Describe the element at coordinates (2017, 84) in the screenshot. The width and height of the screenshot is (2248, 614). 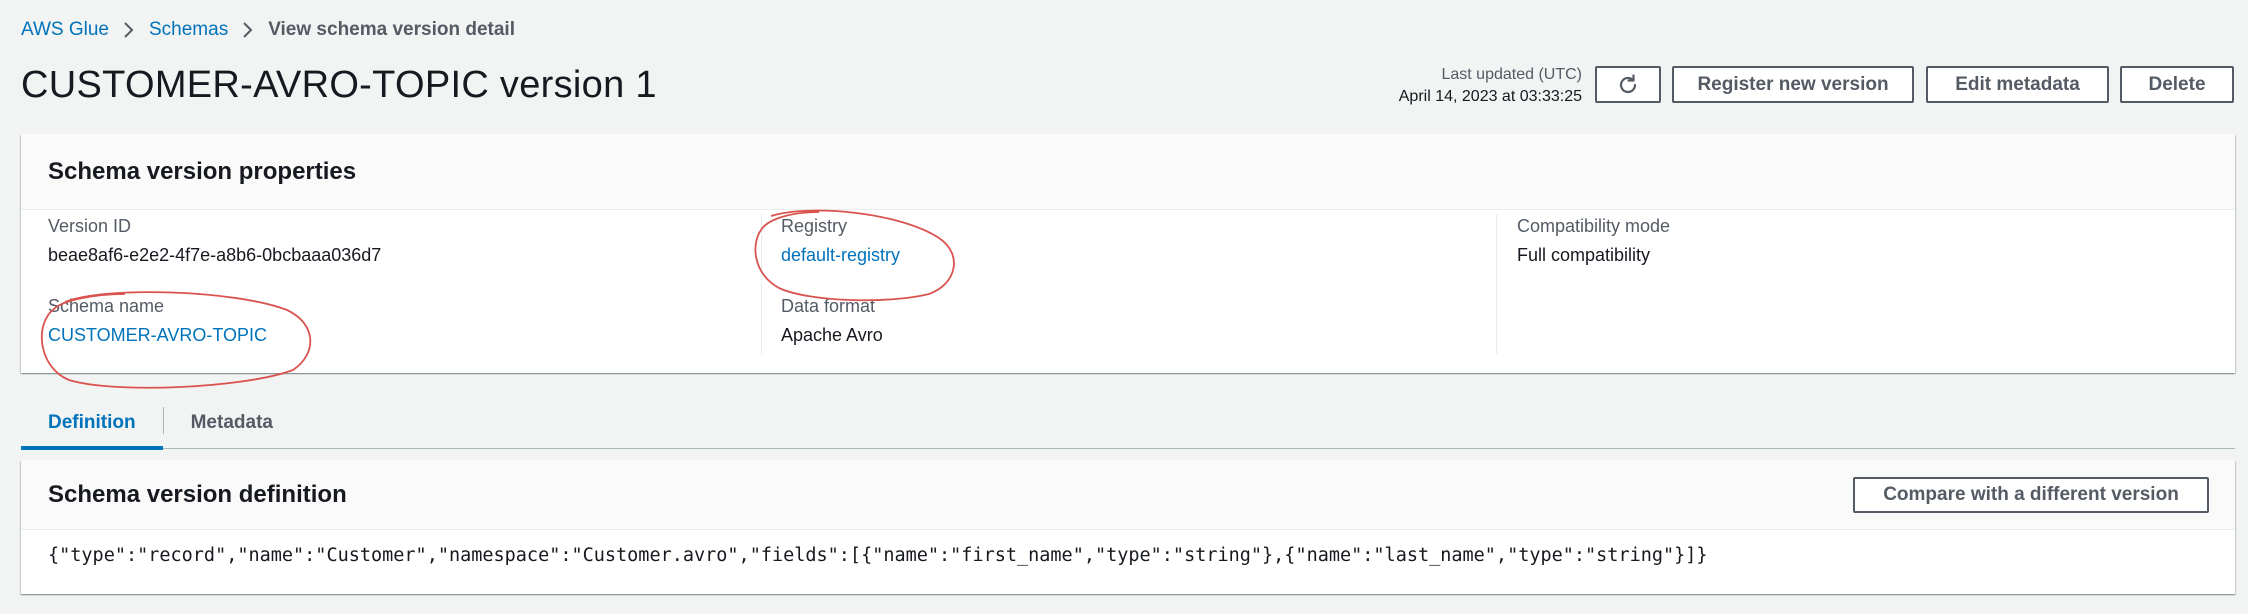
I see `edit-metadata-button: Edit metadata` at that location.